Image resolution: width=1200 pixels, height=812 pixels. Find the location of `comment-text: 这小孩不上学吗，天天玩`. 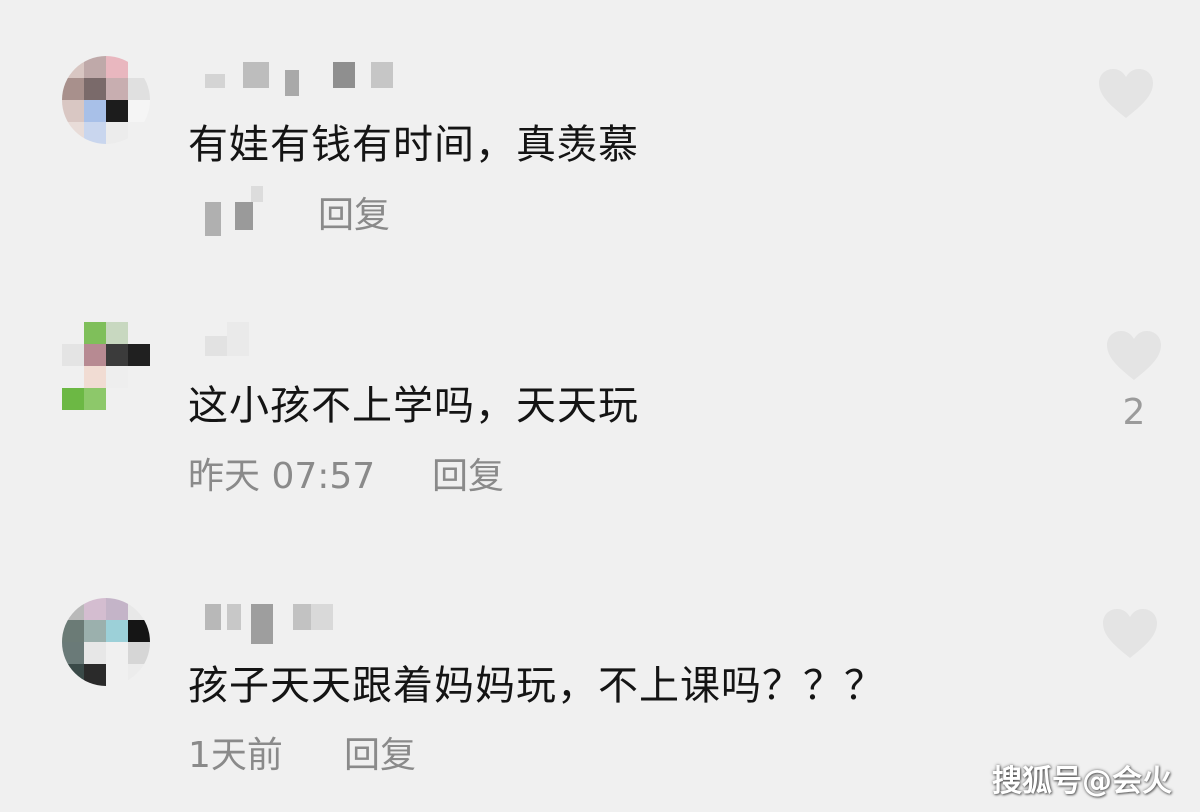

comment-text: 这小孩不上学吗，天天玩 is located at coordinates (413, 406).